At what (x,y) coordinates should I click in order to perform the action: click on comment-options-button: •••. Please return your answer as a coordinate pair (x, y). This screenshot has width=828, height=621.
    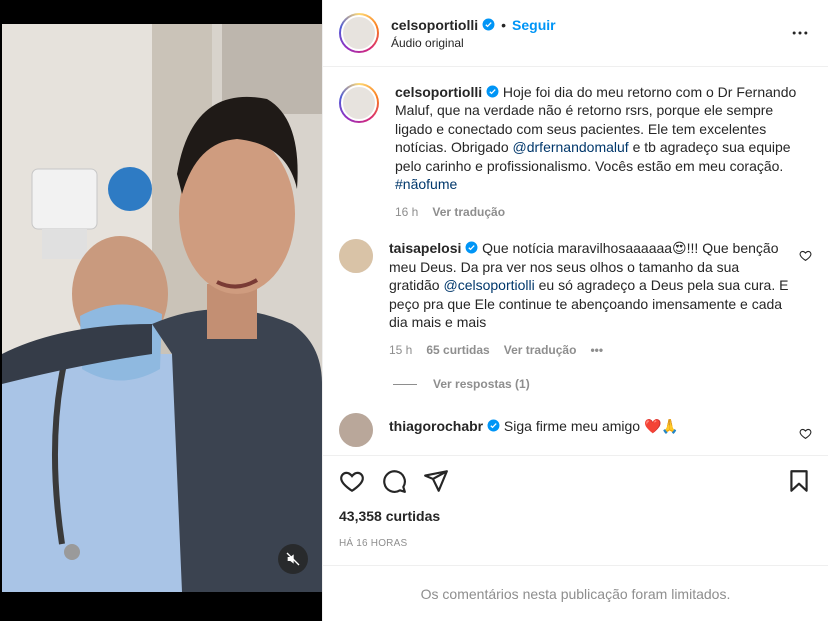
    Looking at the image, I should click on (596, 350).